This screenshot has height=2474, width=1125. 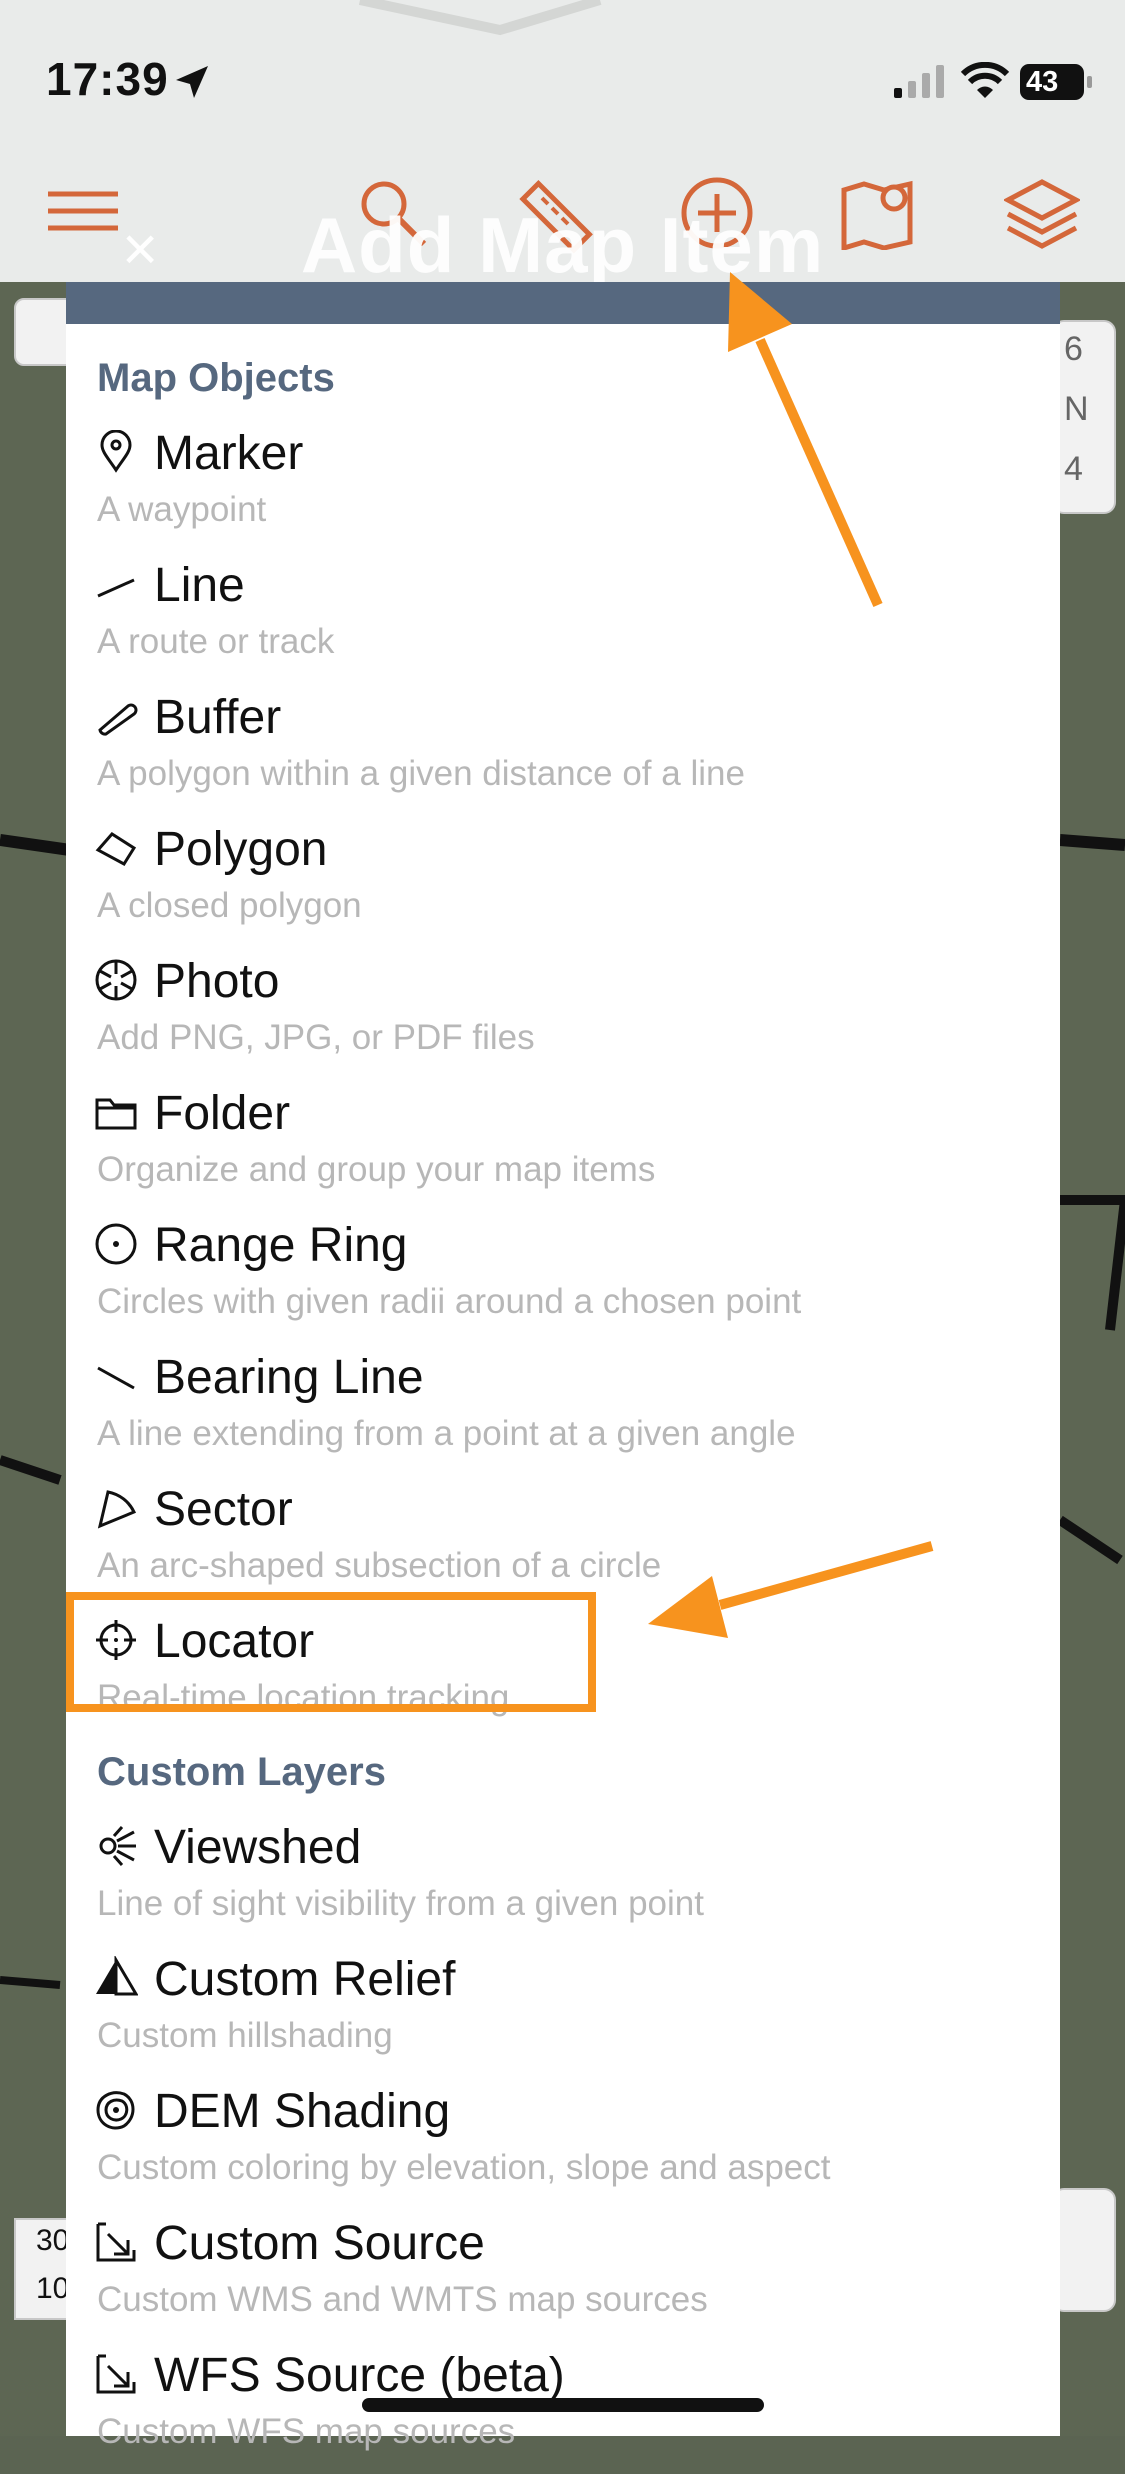 What do you see at coordinates (1084, 2250) in the screenshot?
I see `side-chip-right-bottom` at bounding box center [1084, 2250].